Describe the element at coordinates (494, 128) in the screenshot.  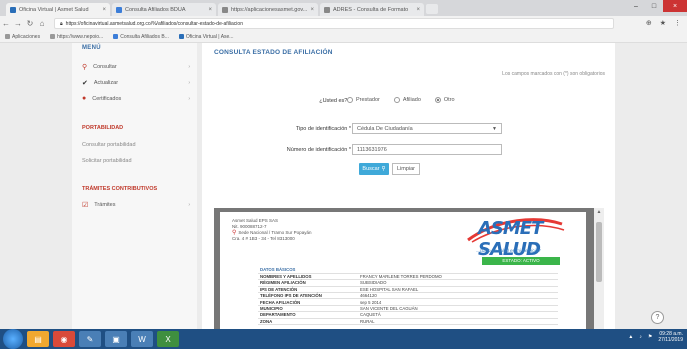
I see `chevron-down-icon: ▼` at that location.